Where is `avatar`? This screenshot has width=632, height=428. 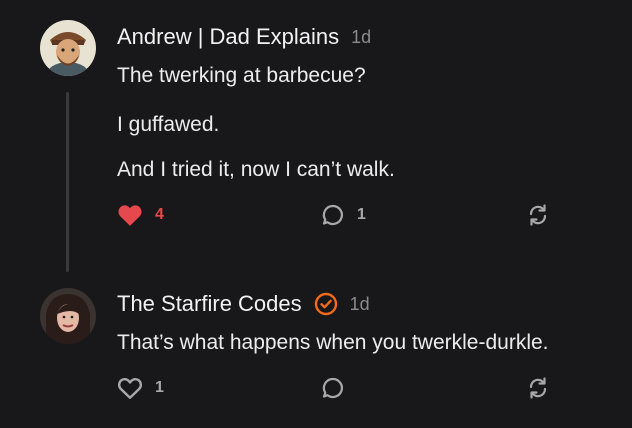 avatar is located at coordinates (68, 316).